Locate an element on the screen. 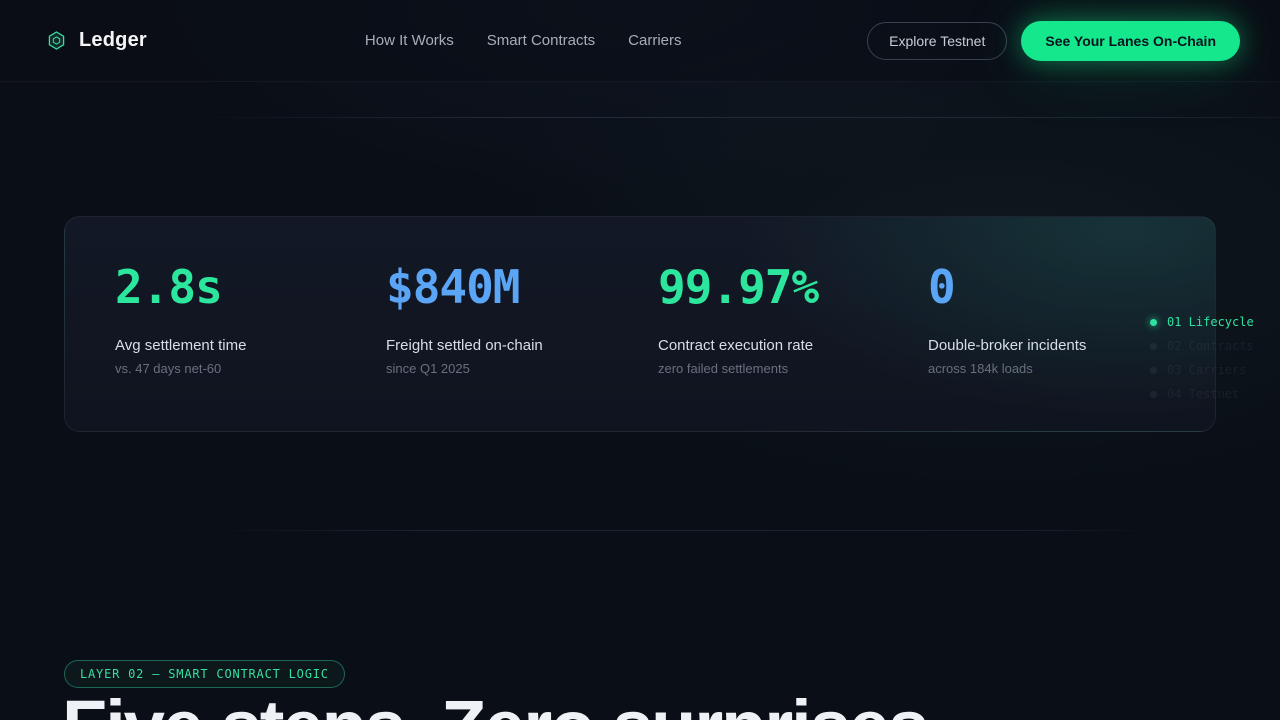 Image resolution: width=1280 pixels, height=720 pixels. stat-label: Avg settlement time is located at coordinates (181, 345).